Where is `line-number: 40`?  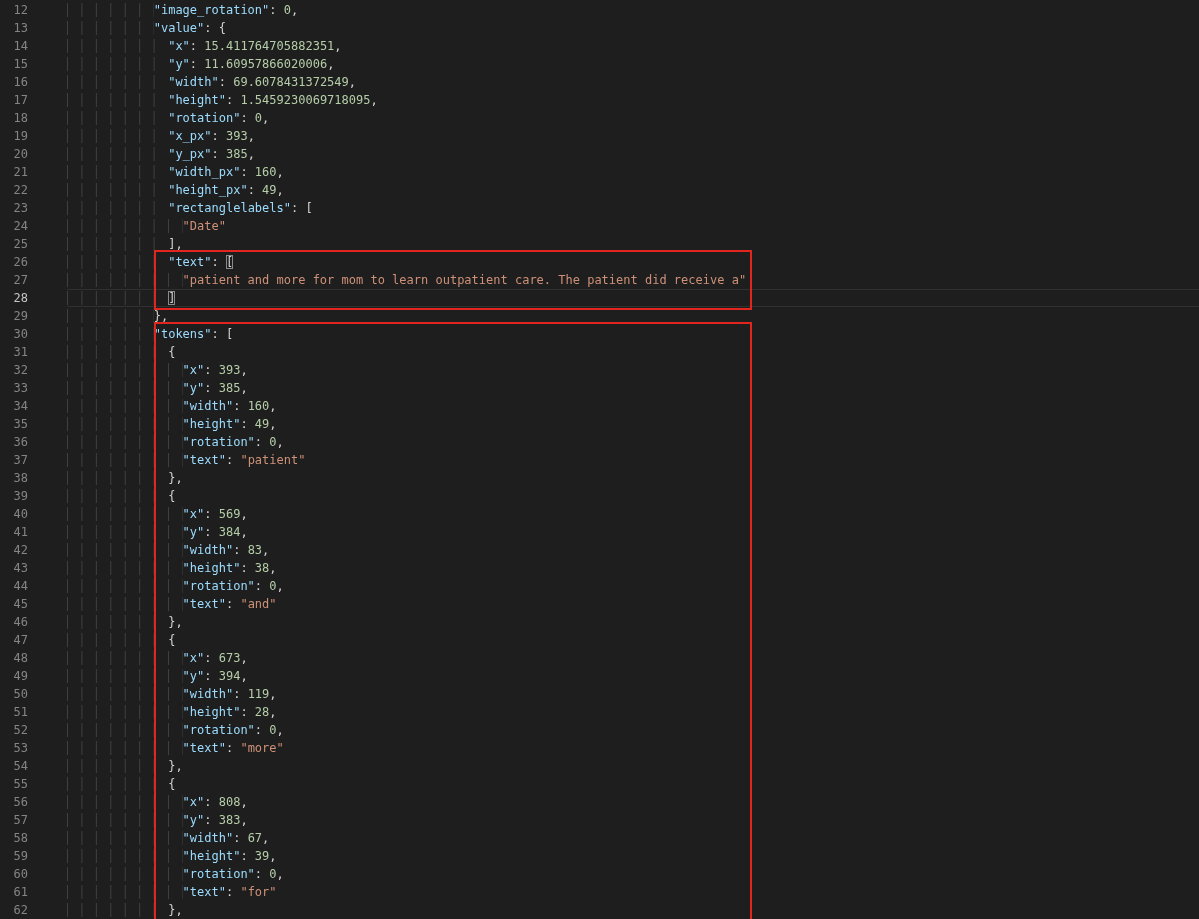 line-number: 40 is located at coordinates (20, 514).